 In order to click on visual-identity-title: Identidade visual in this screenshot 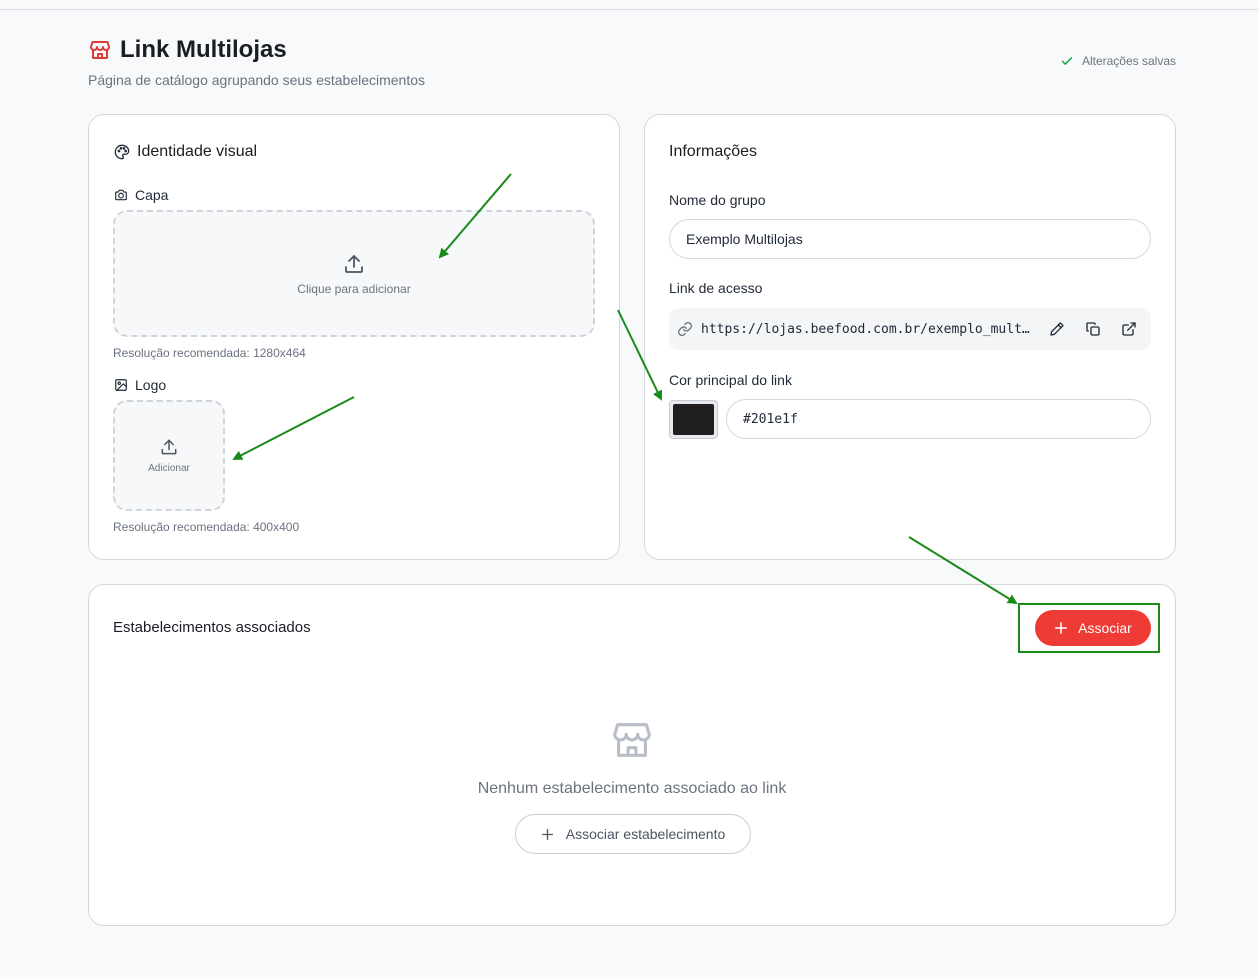, I will do `click(197, 151)`.